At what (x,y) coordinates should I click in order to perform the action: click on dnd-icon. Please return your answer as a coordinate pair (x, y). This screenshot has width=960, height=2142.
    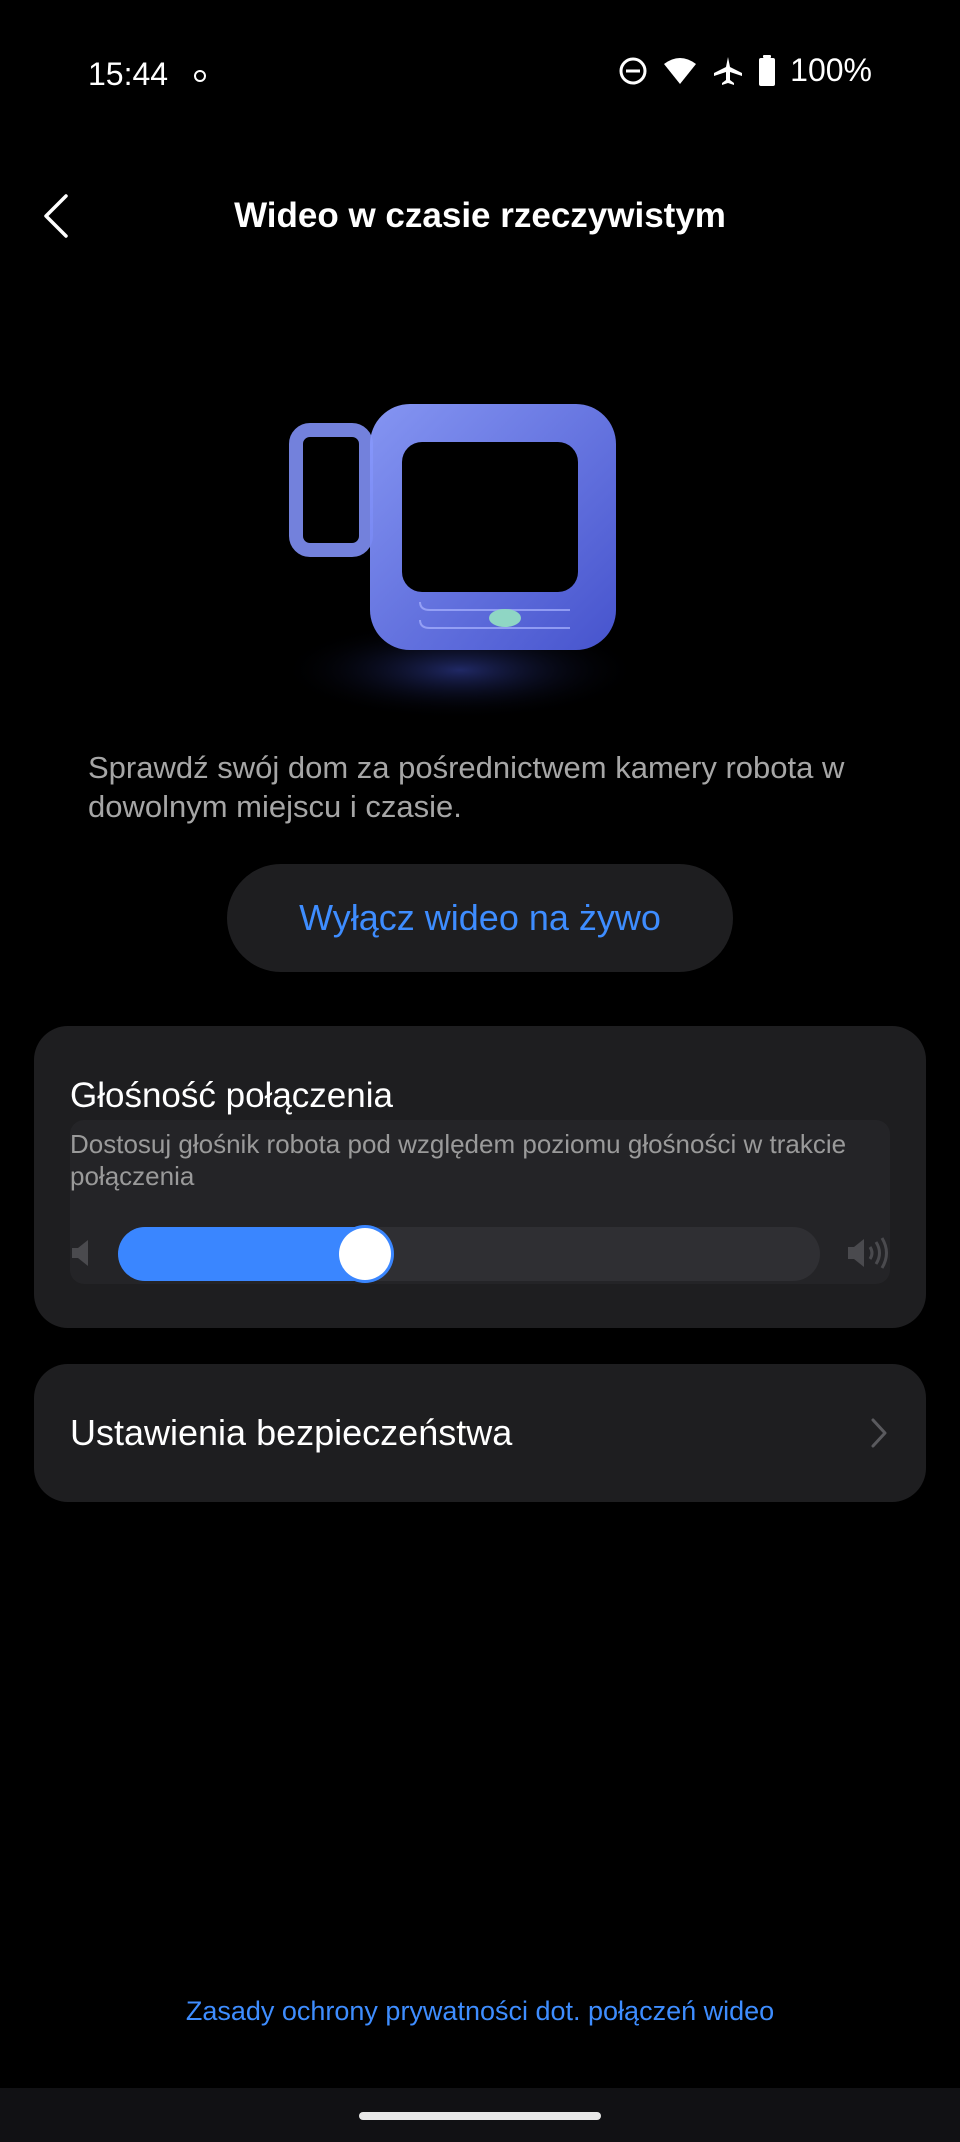
    Looking at the image, I should click on (633, 70).